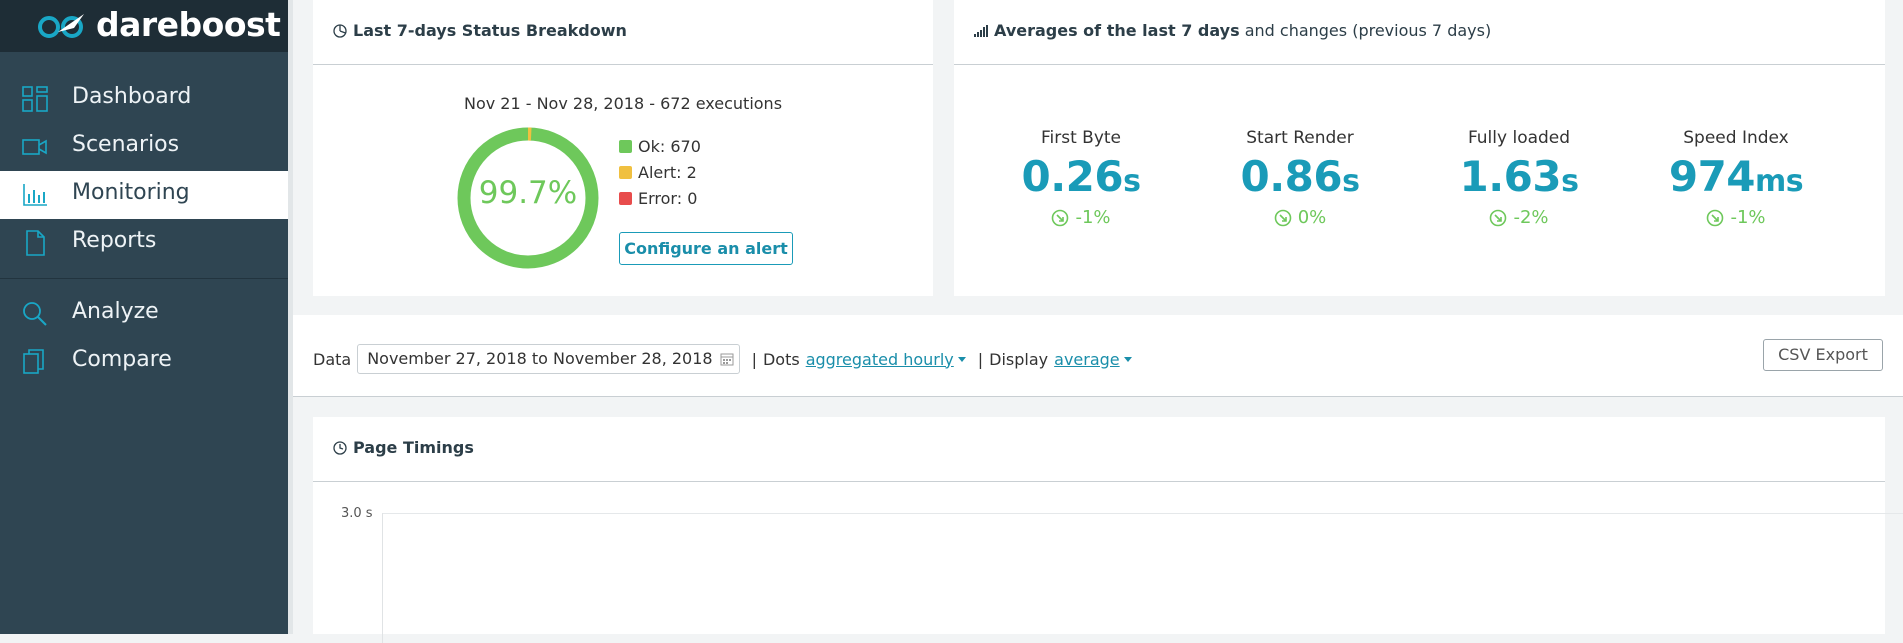 The image size is (1903, 643). Describe the element at coordinates (1081, 138) in the screenshot. I see `metric-label: First Byte` at that location.